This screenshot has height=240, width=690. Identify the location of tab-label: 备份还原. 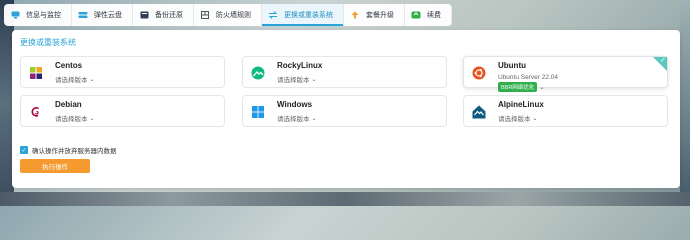
(169, 15).